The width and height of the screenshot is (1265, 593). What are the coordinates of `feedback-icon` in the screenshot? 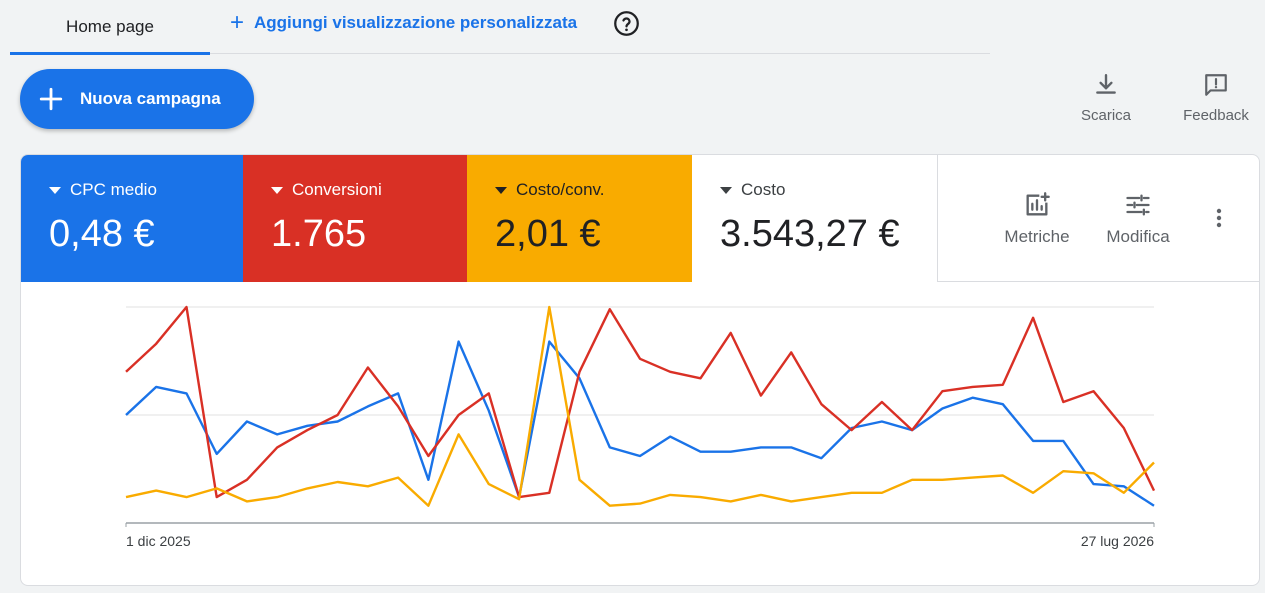 It's located at (1216, 85).